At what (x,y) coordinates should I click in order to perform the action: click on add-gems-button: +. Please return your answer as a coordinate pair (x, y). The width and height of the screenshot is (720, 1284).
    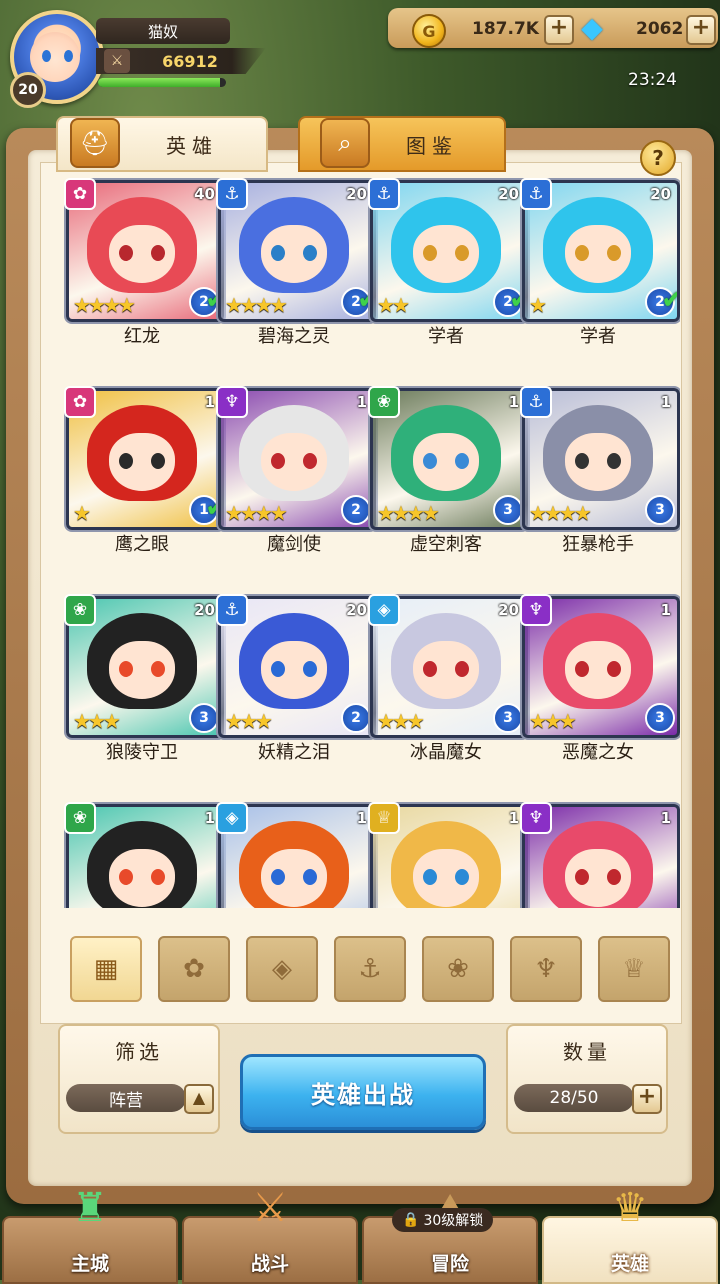
    Looking at the image, I should click on (701, 30).